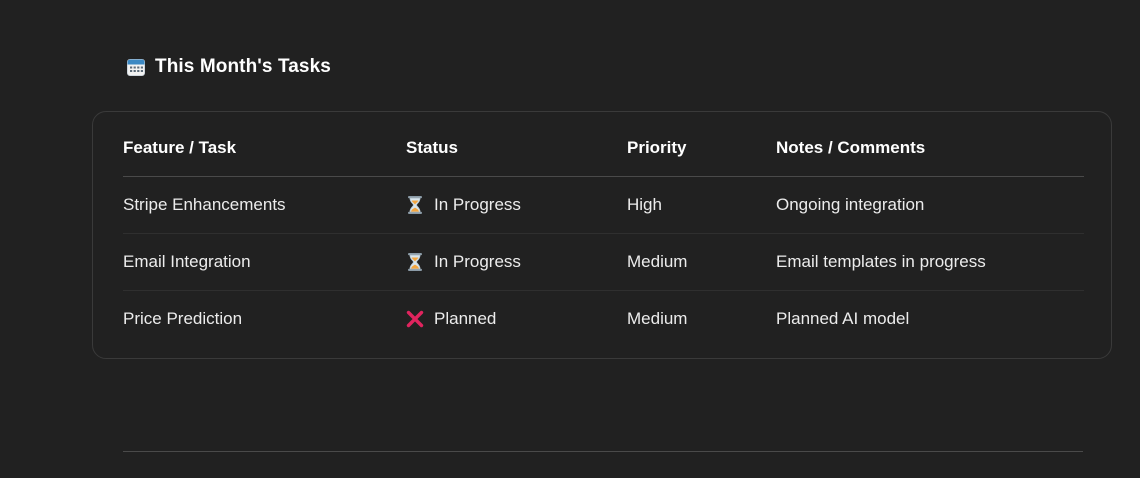 Image resolution: width=1140 pixels, height=478 pixels. Describe the element at coordinates (701, 205) in the screenshot. I see `priority-cell: High` at that location.